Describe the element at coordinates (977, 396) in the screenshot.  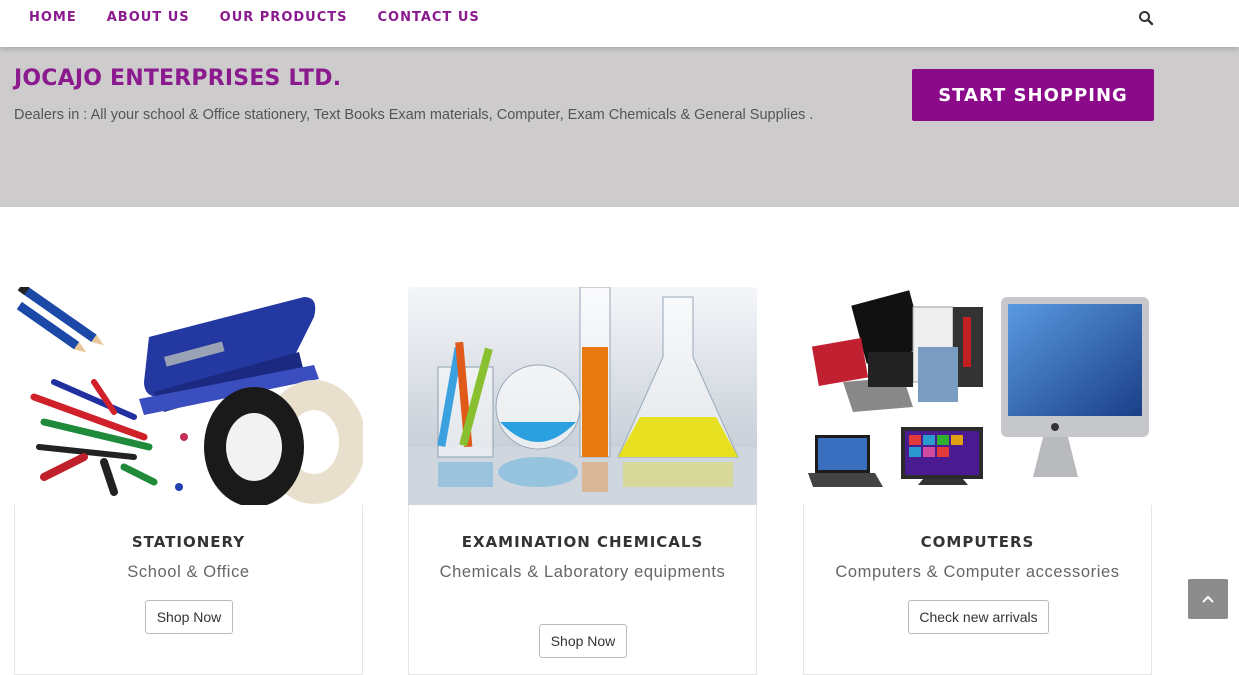
I see `computers-image` at that location.